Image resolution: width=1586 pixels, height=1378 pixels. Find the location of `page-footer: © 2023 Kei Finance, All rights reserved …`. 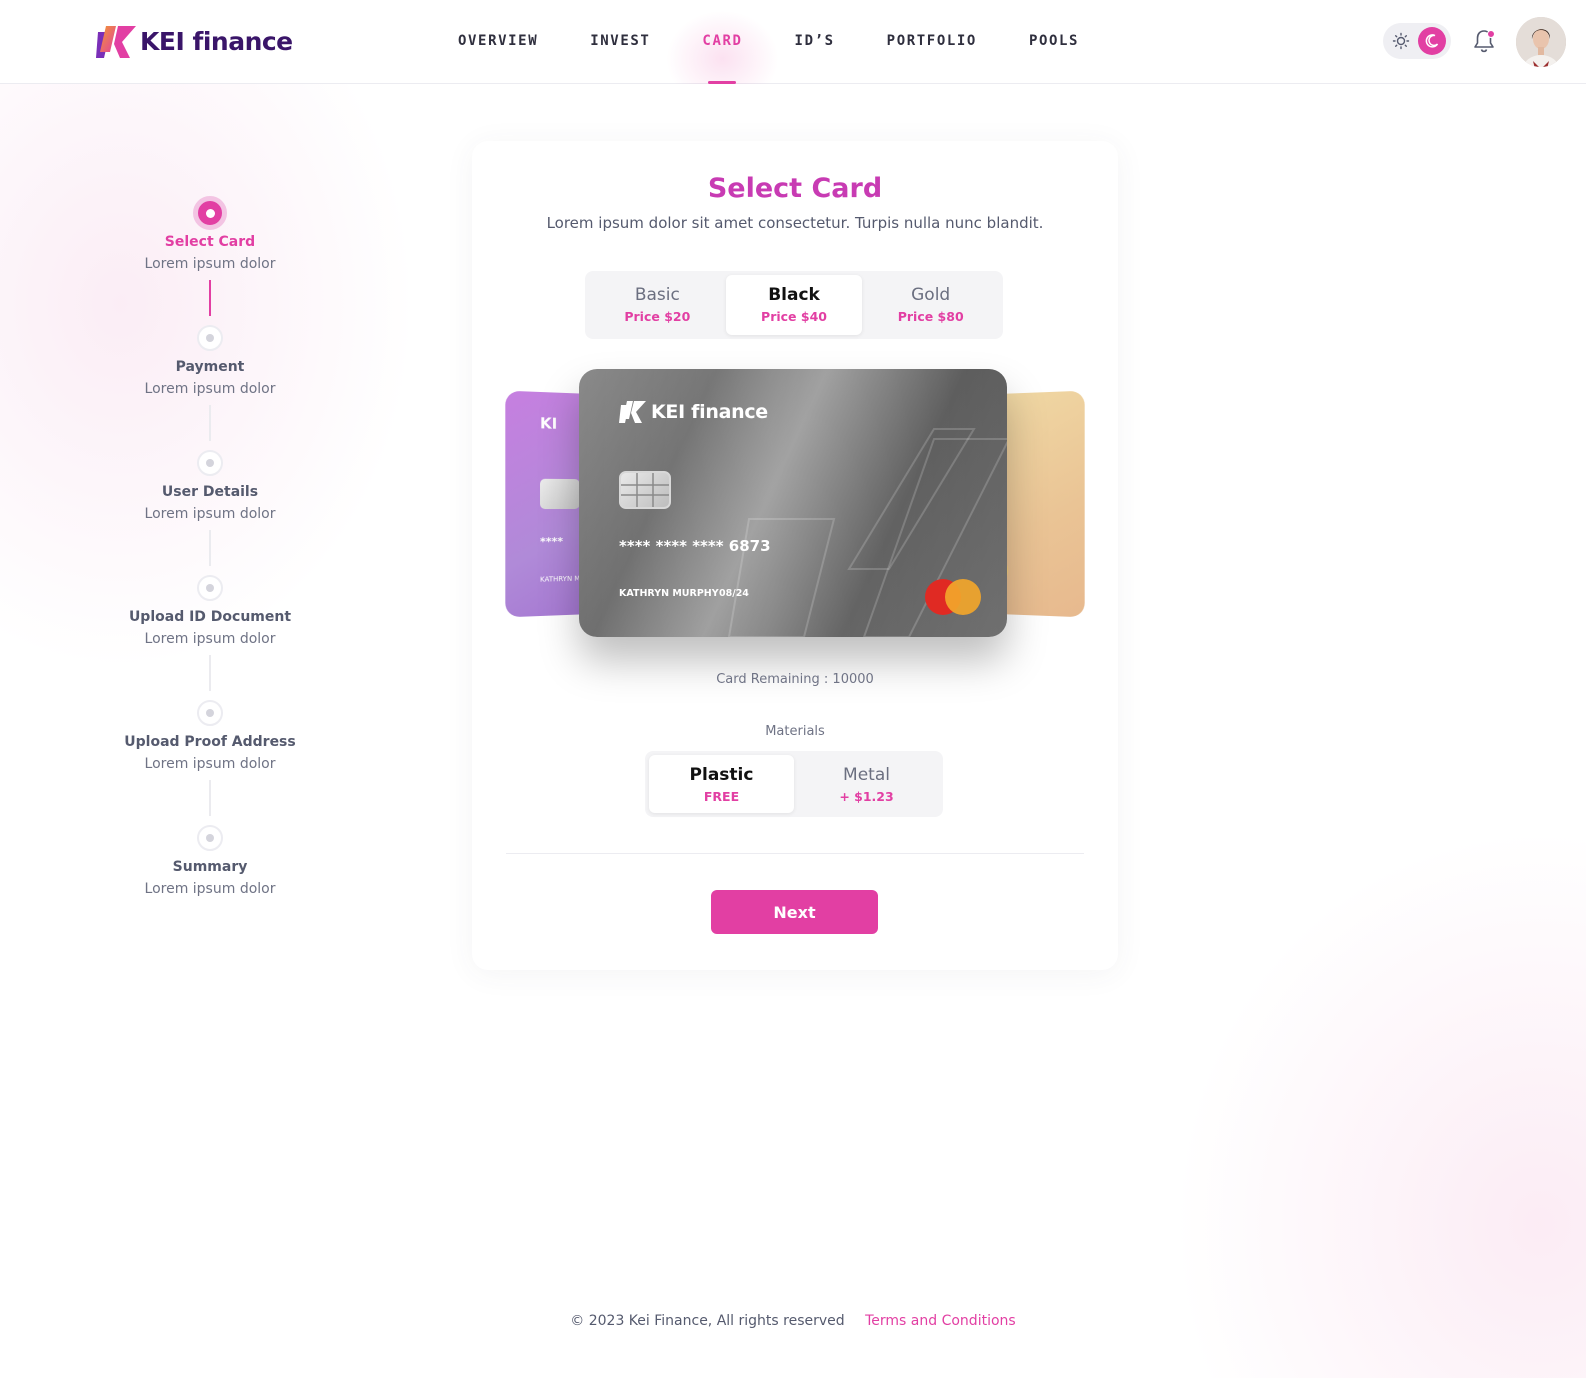

page-footer: © 2023 Kei Finance, All rights reserved … is located at coordinates (793, 1321).